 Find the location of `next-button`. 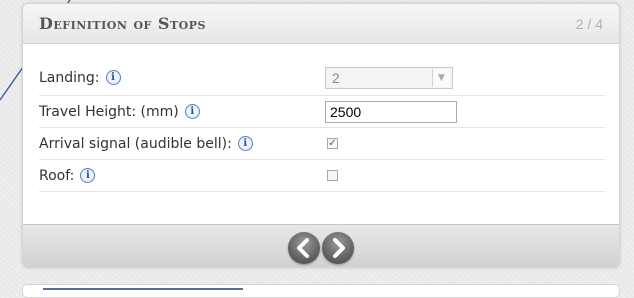

next-button is located at coordinates (338, 247).